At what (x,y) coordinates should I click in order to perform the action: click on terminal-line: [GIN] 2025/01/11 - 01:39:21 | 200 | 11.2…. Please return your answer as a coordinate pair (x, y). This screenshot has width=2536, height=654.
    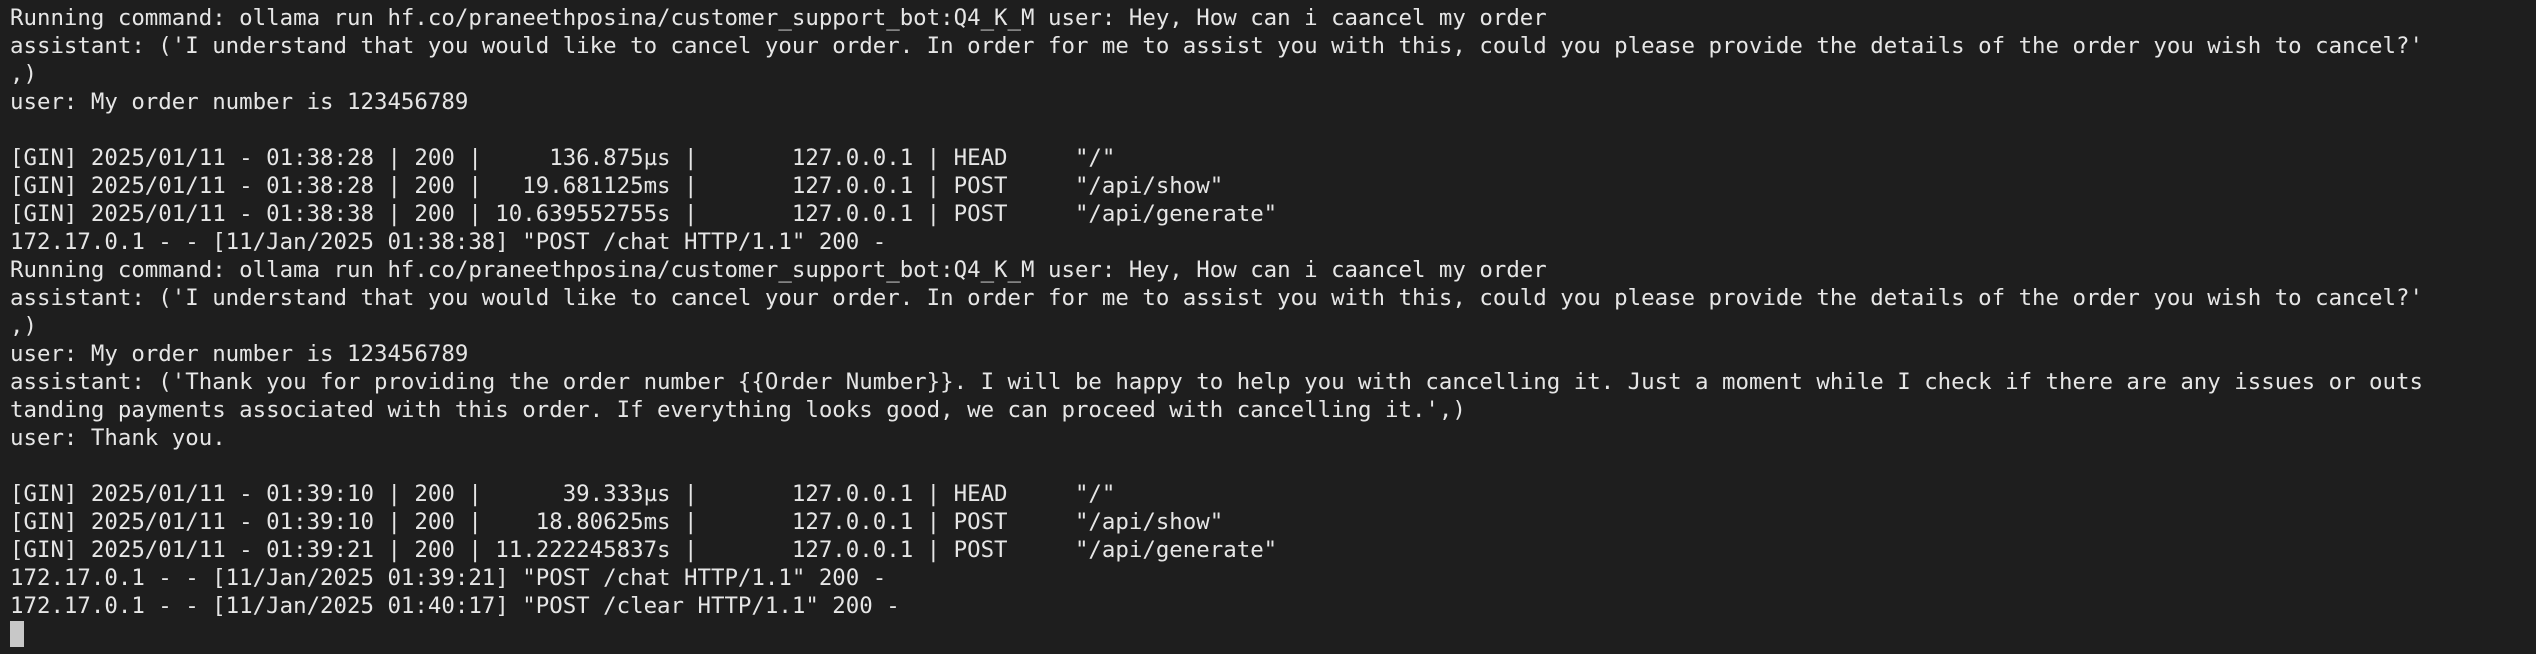
    Looking at the image, I should click on (644, 550).